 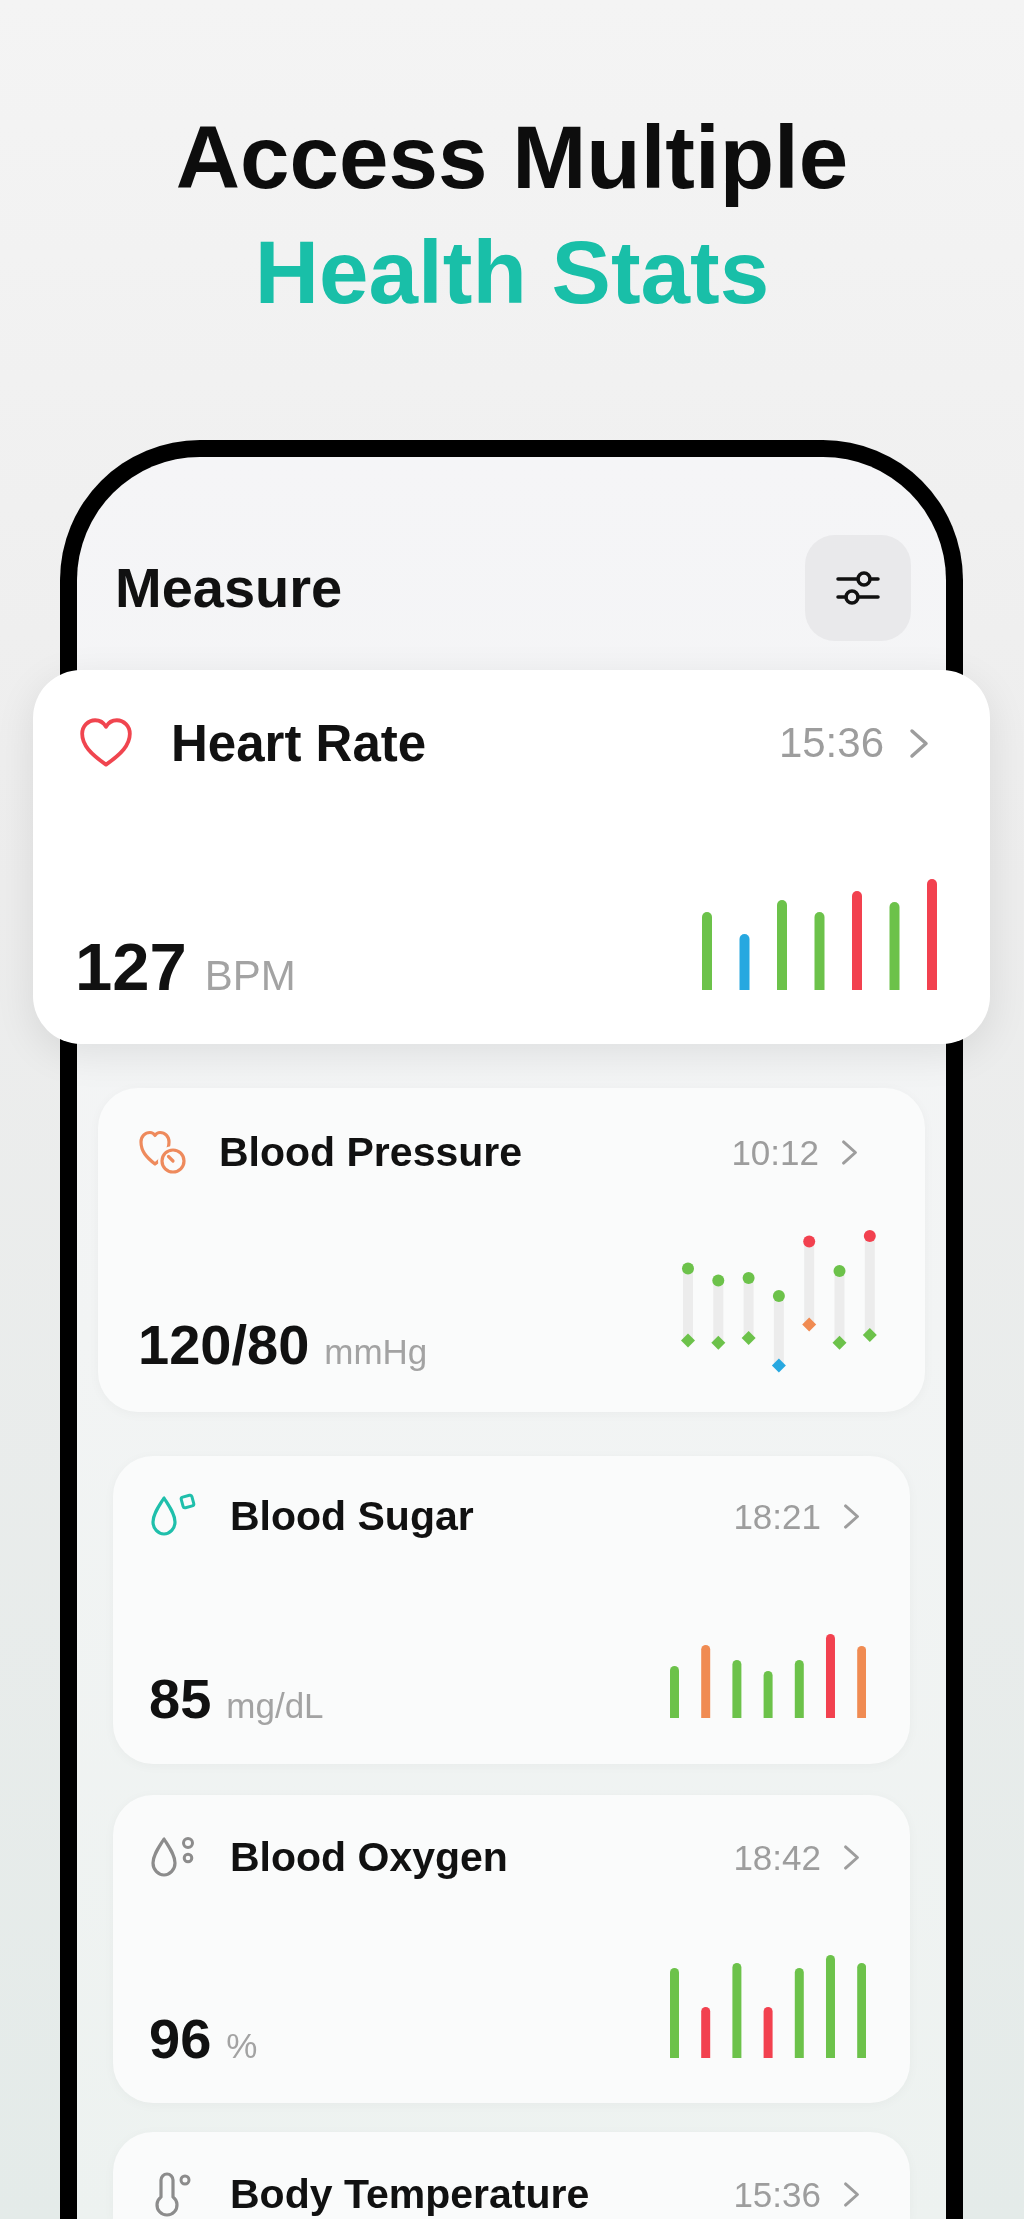 I want to click on screen-title: Measure, so click(x=229, y=588).